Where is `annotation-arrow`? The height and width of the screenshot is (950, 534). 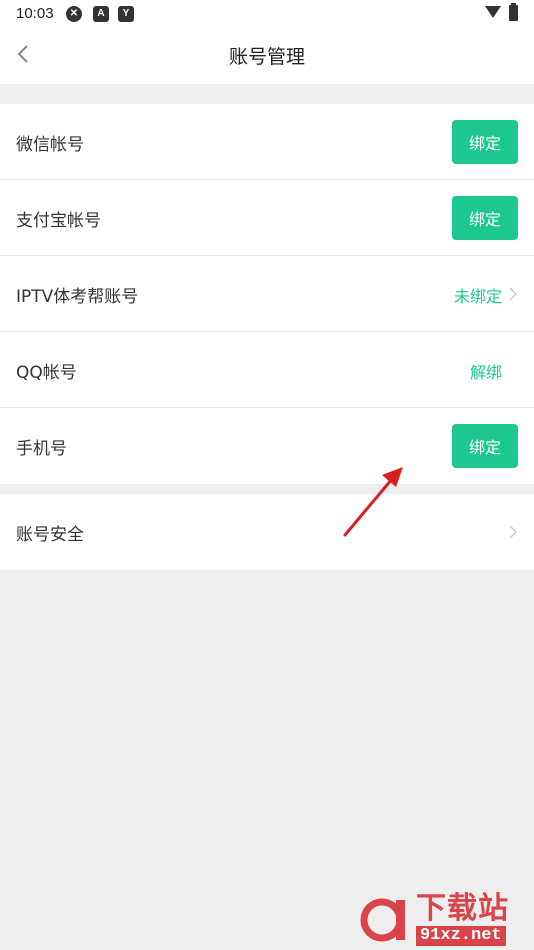 annotation-arrow is located at coordinates (373, 502).